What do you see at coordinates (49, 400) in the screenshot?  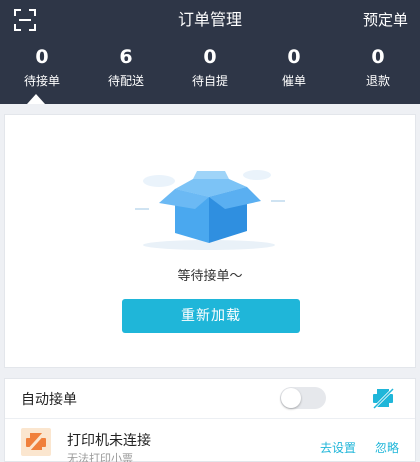 I see `auto-accept-label: 自动接单` at bounding box center [49, 400].